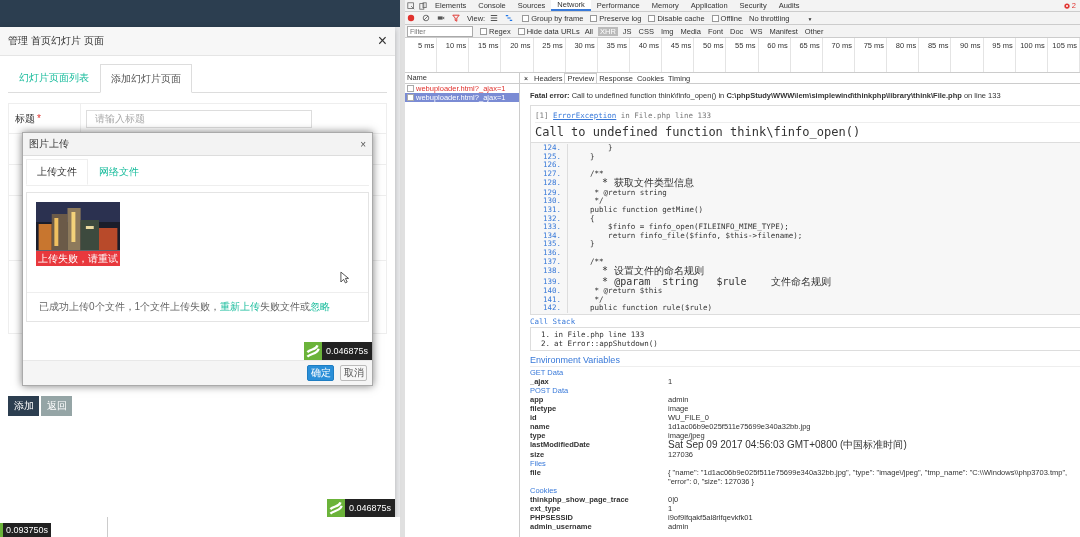 The width and height of the screenshot is (1080, 537). I want to click on list-icon, so click(494, 18).